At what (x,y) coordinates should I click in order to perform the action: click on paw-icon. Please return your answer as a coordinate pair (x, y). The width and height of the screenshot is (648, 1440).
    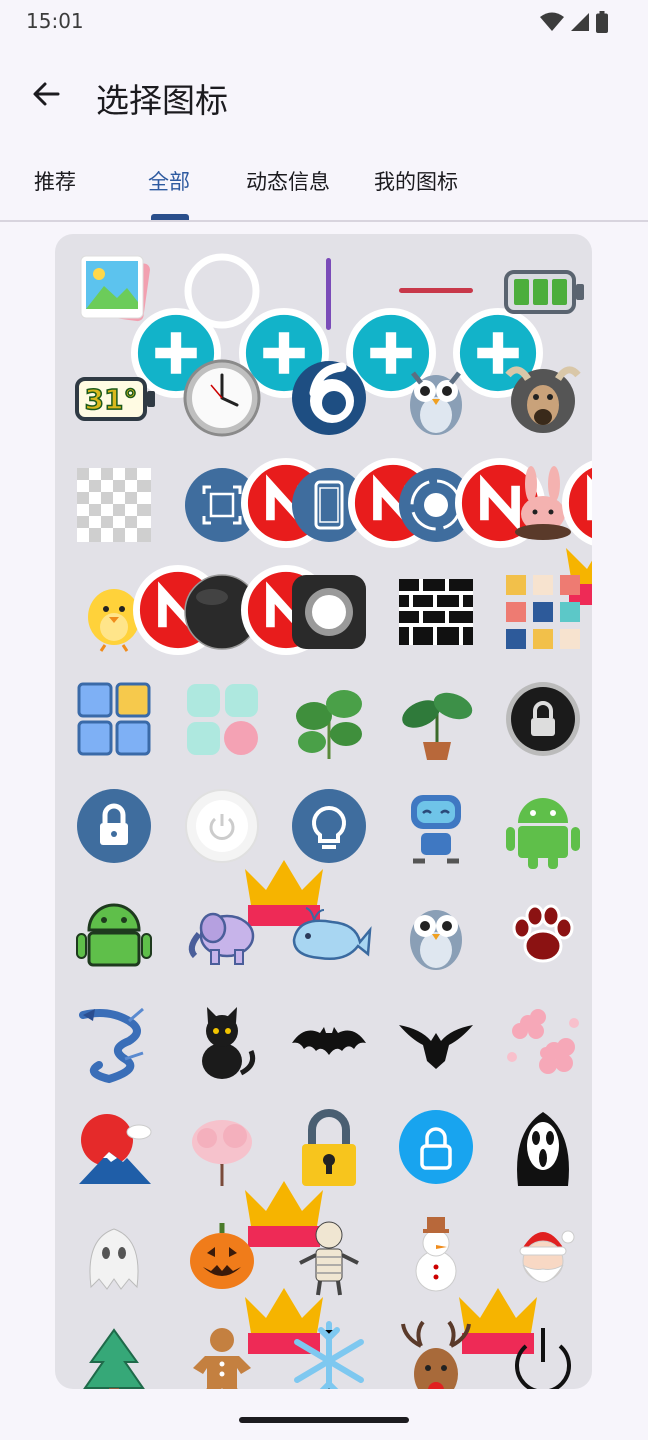
    Looking at the image, I should click on (543, 933).